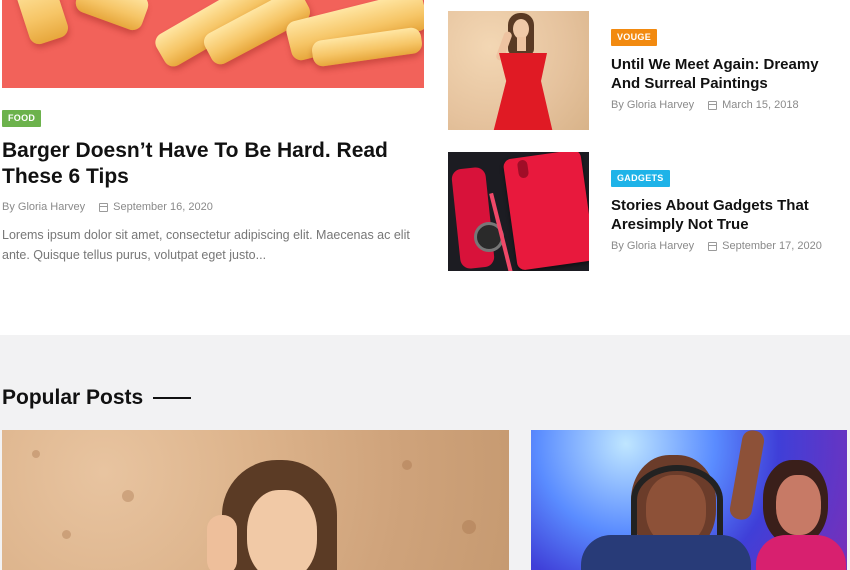 This screenshot has width=850, height=570. I want to click on post-thumbnail-vouge, so click(518, 70).